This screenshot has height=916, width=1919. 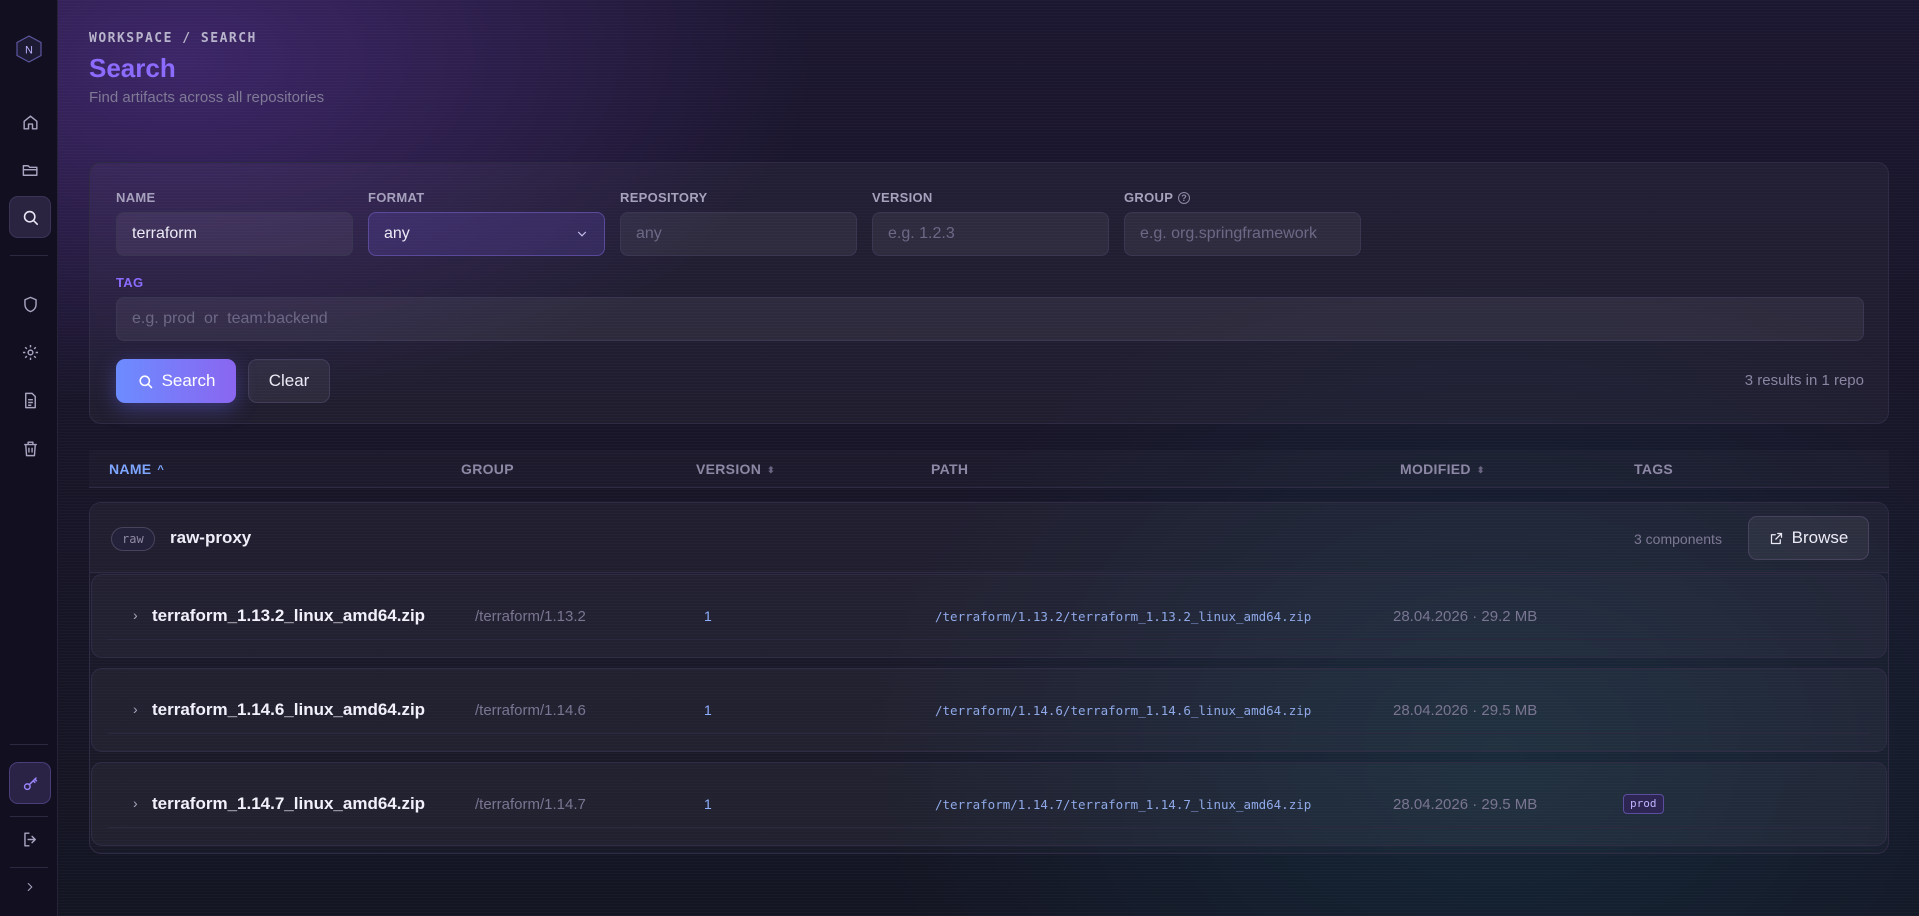 What do you see at coordinates (1435, 469) in the screenshot?
I see `column-label: MODIFIED` at bounding box center [1435, 469].